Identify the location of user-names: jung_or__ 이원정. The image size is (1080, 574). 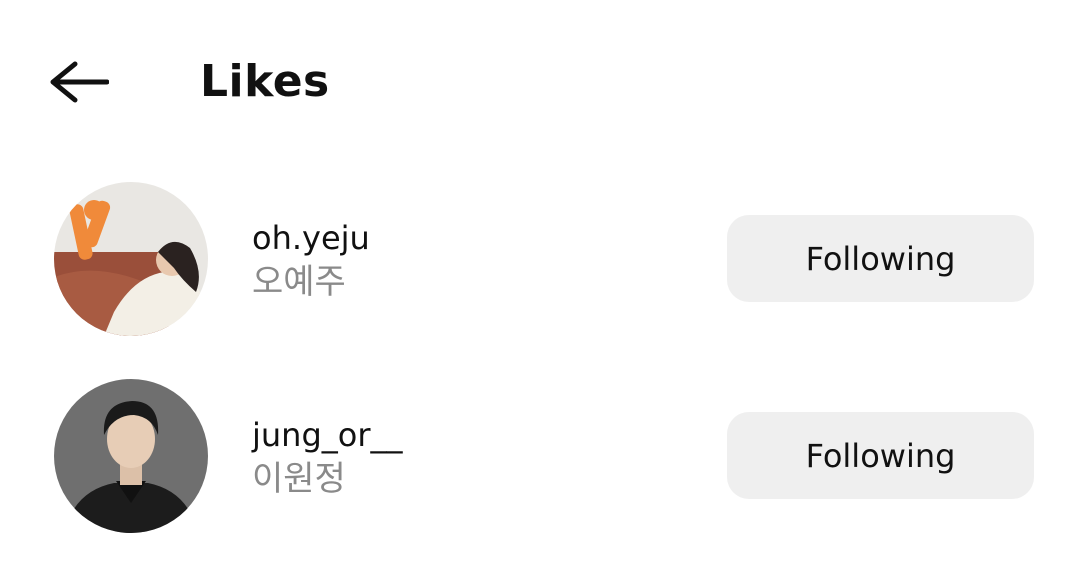
(327, 458).